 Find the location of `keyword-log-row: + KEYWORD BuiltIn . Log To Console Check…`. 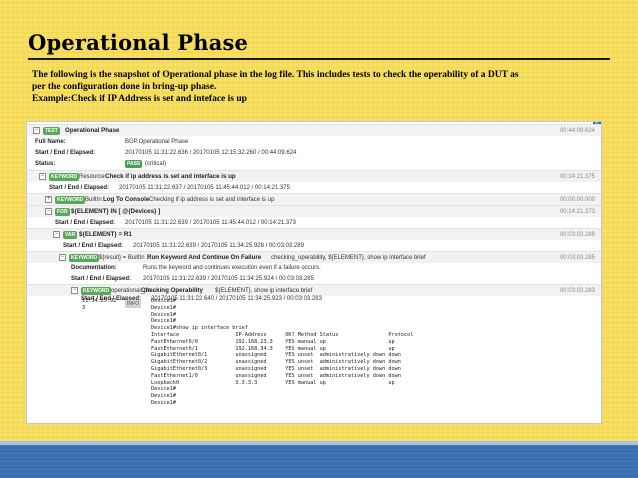

keyword-log-row: + KEYWORD BuiltIn . Log To Console Check… is located at coordinates (314, 199).